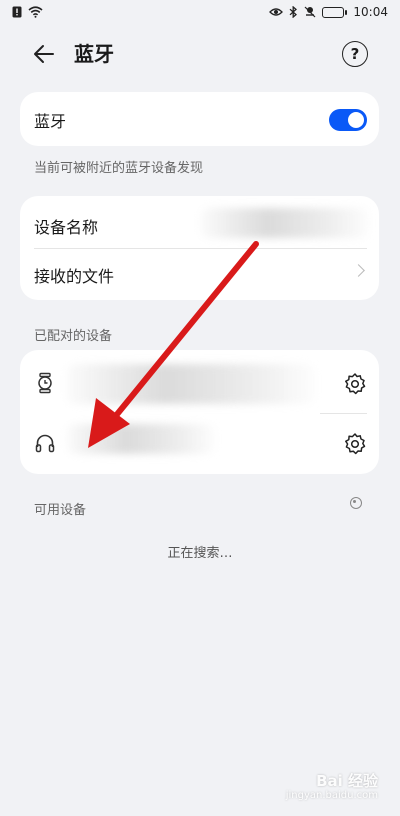  I want to click on help-button: ?, so click(355, 54).